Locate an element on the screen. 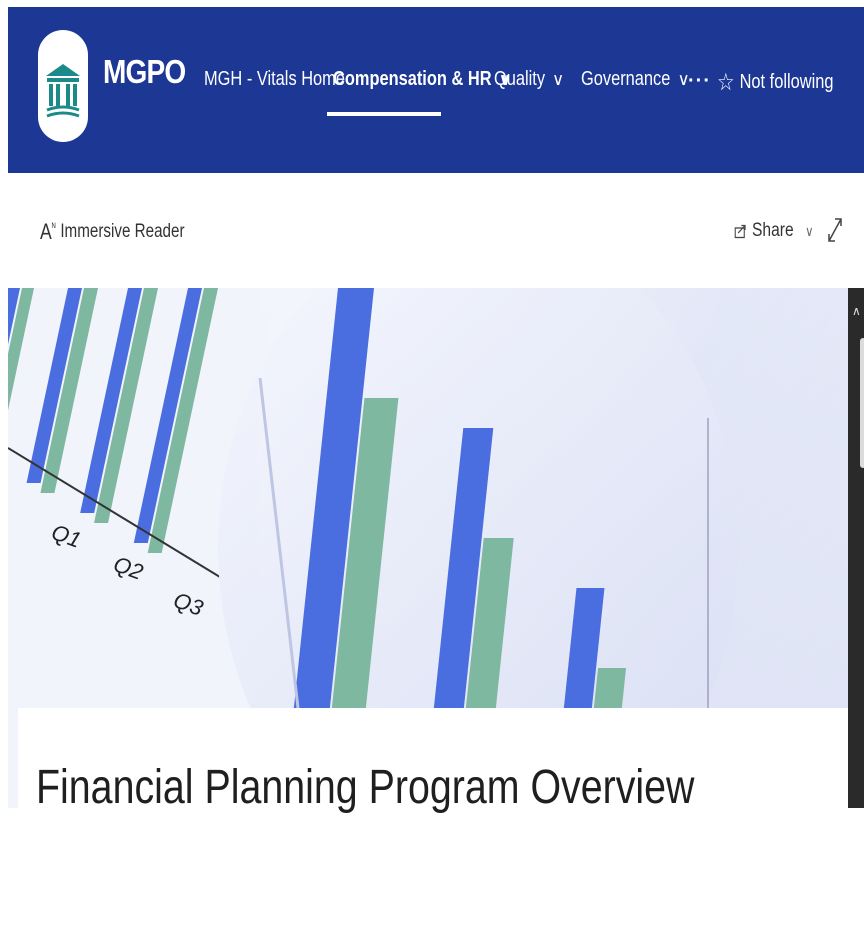 The width and height of the screenshot is (864, 933). hero-scrollbar: ∧ is located at coordinates (856, 548).